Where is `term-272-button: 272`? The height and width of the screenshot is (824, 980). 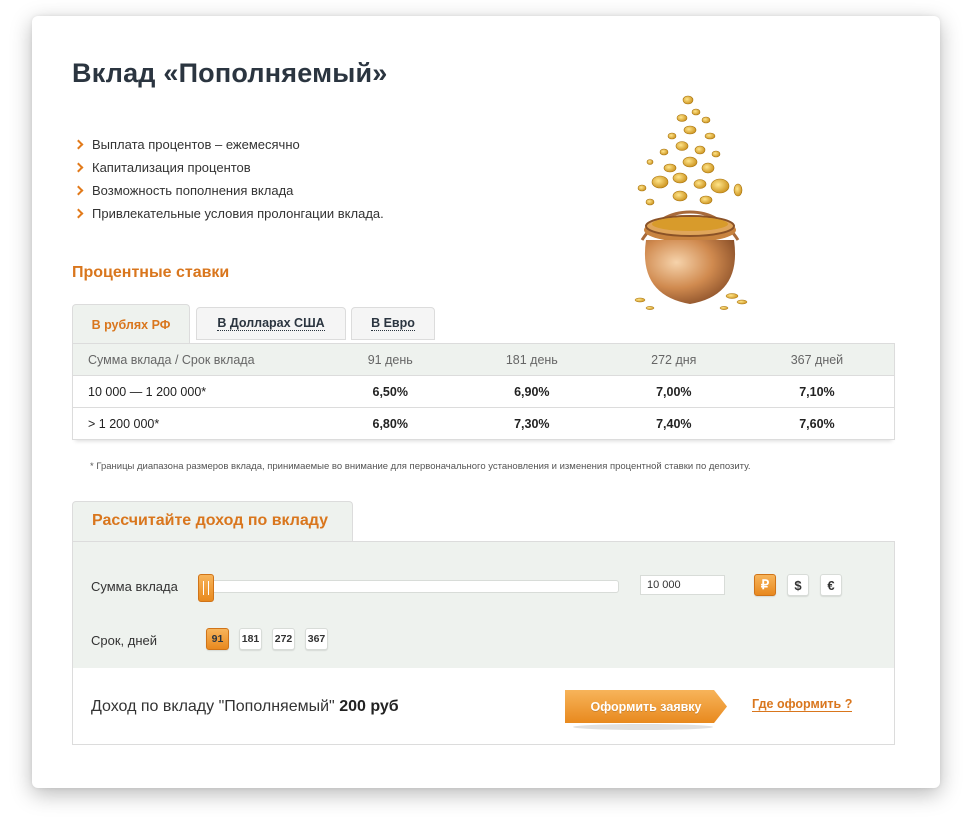
term-272-button: 272 is located at coordinates (283, 639).